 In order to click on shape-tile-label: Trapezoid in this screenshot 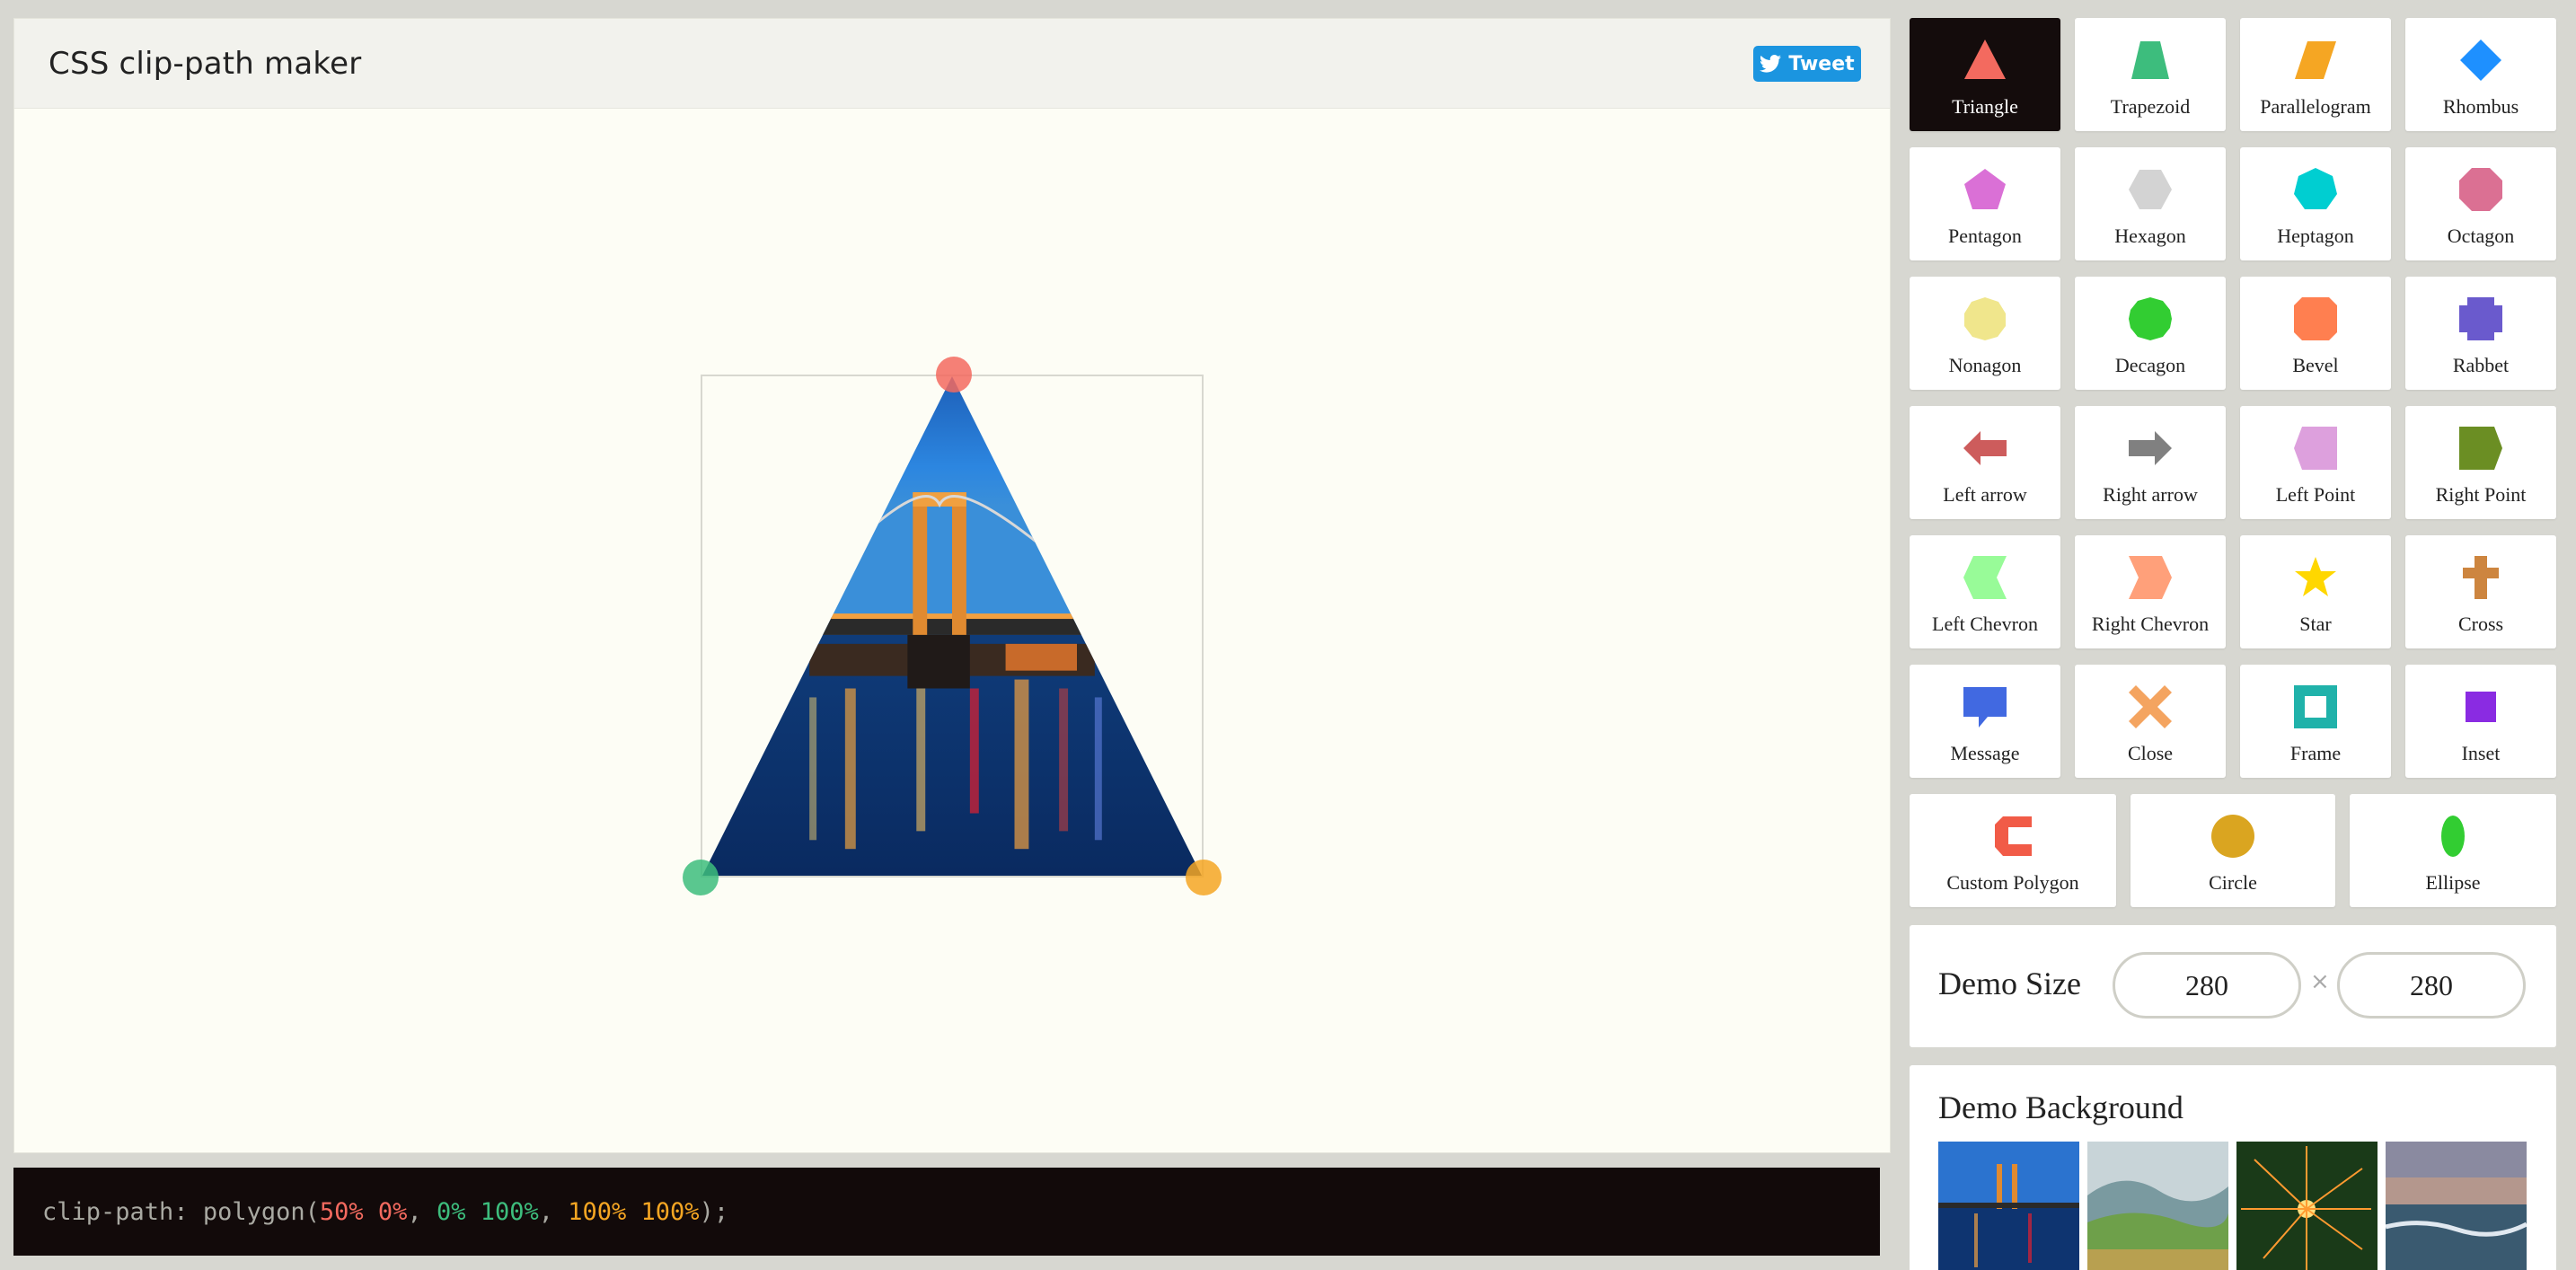, I will do `click(2150, 107)`.